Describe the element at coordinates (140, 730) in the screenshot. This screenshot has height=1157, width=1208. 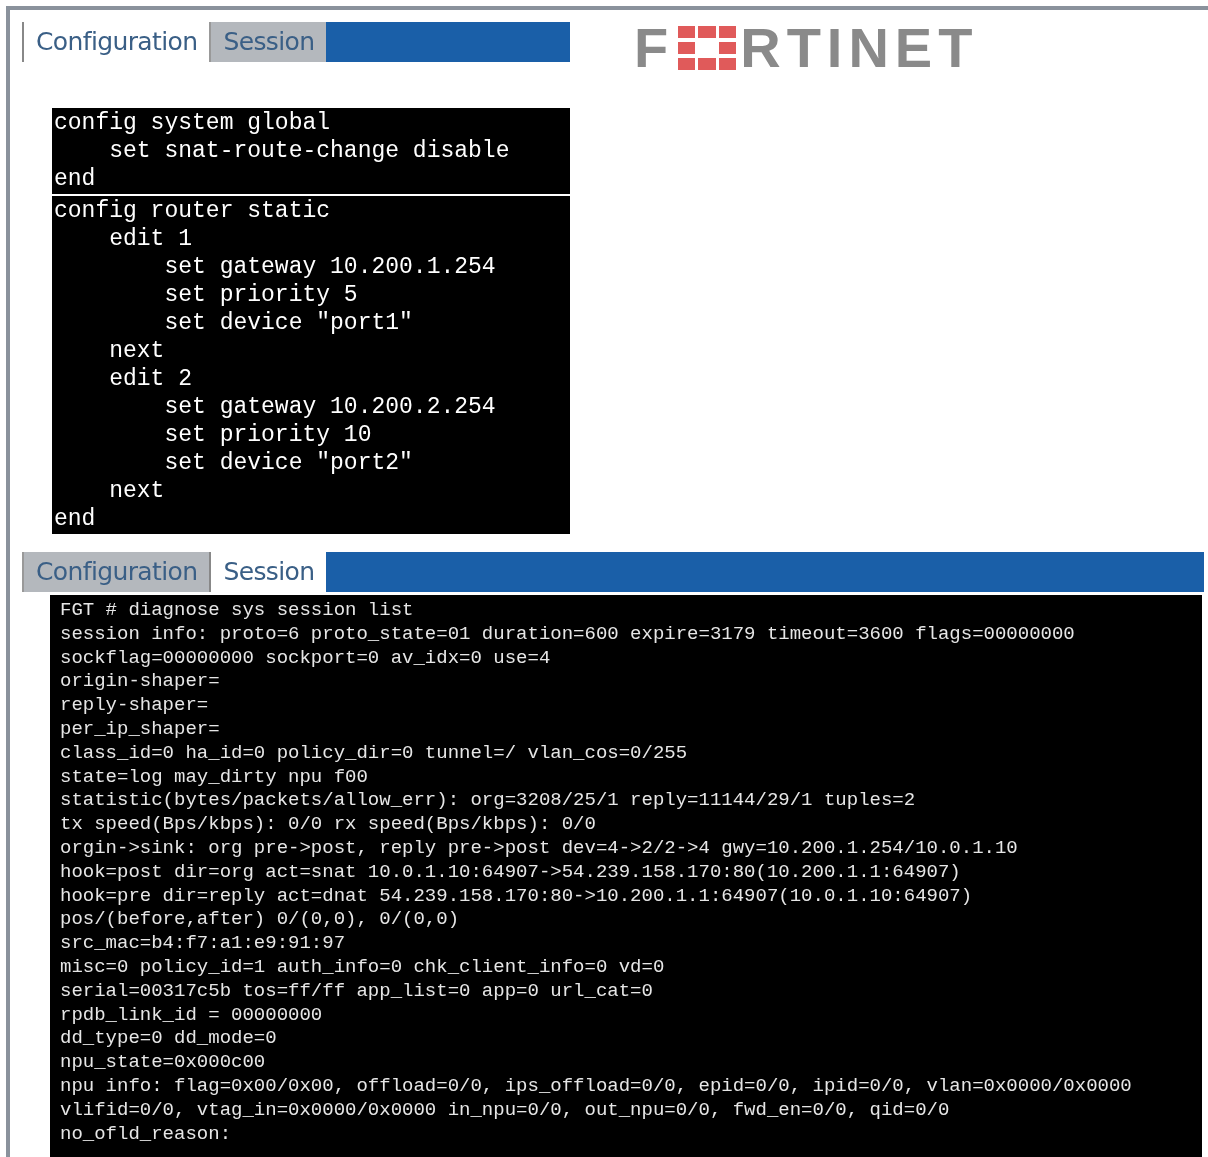
I see `terminal-line: per_ip_shaper=` at that location.